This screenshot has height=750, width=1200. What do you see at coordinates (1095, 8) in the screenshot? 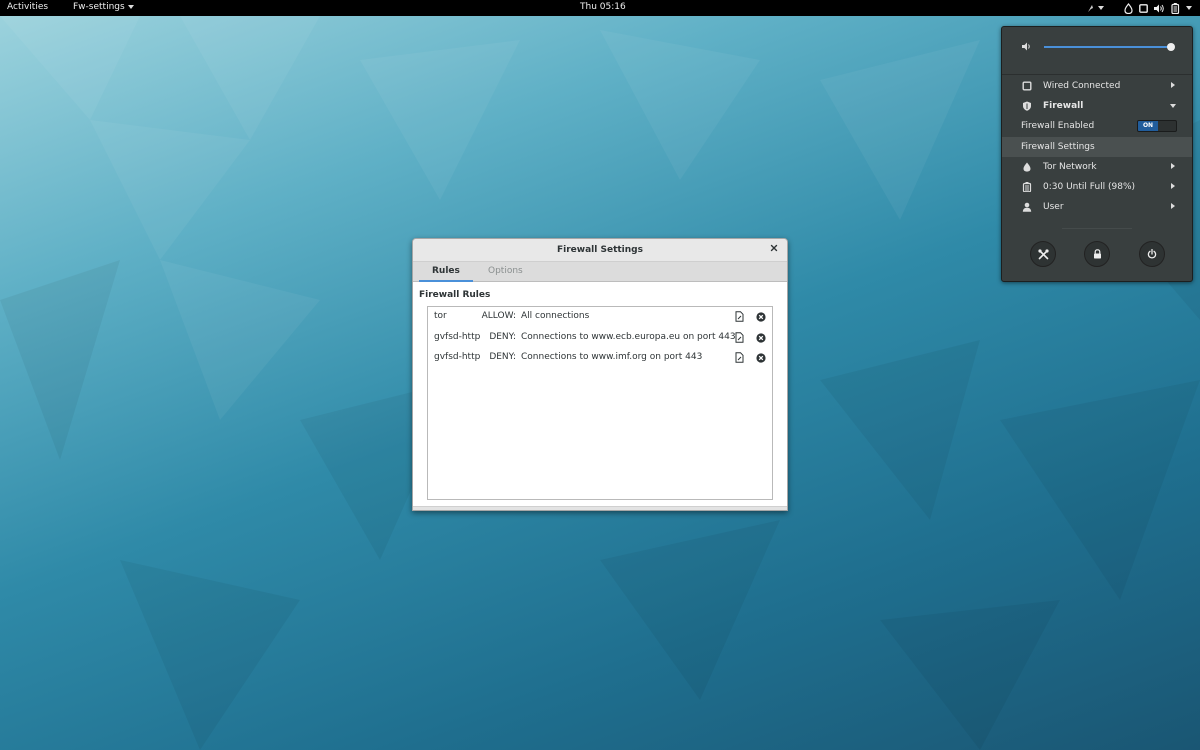
I see `accessibility-icon` at bounding box center [1095, 8].